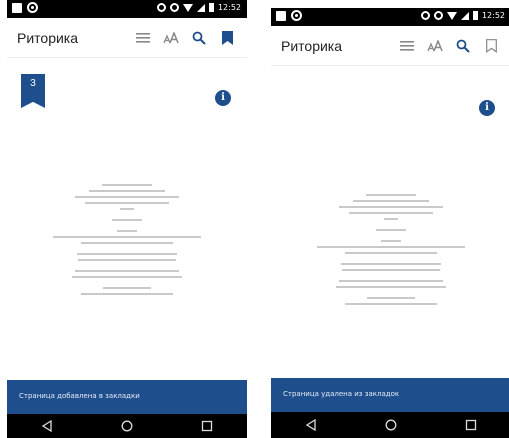 The width and height of the screenshot is (509, 438). I want to click on bookmark-outline-icon, so click(491, 46).